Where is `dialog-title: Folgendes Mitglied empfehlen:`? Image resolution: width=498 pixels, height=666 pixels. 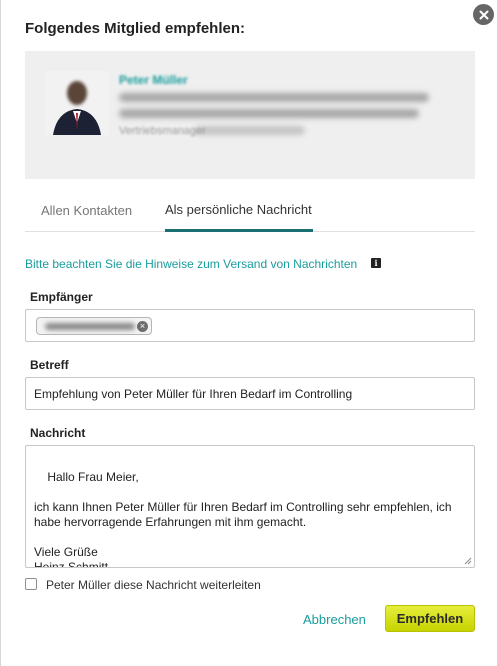
dialog-title: Folgendes Mitglied empfehlen: is located at coordinates (135, 28).